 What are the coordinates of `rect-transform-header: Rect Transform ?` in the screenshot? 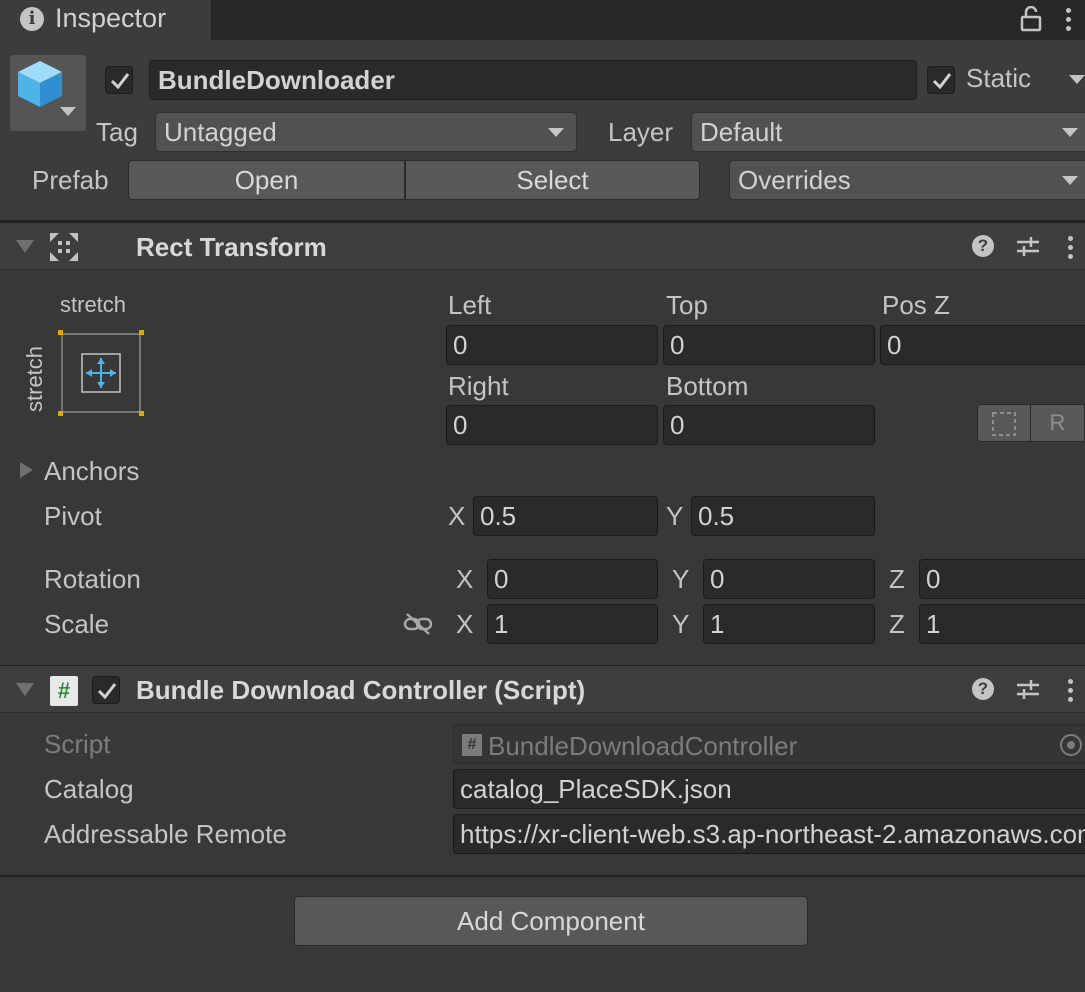 It's located at (542, 246).